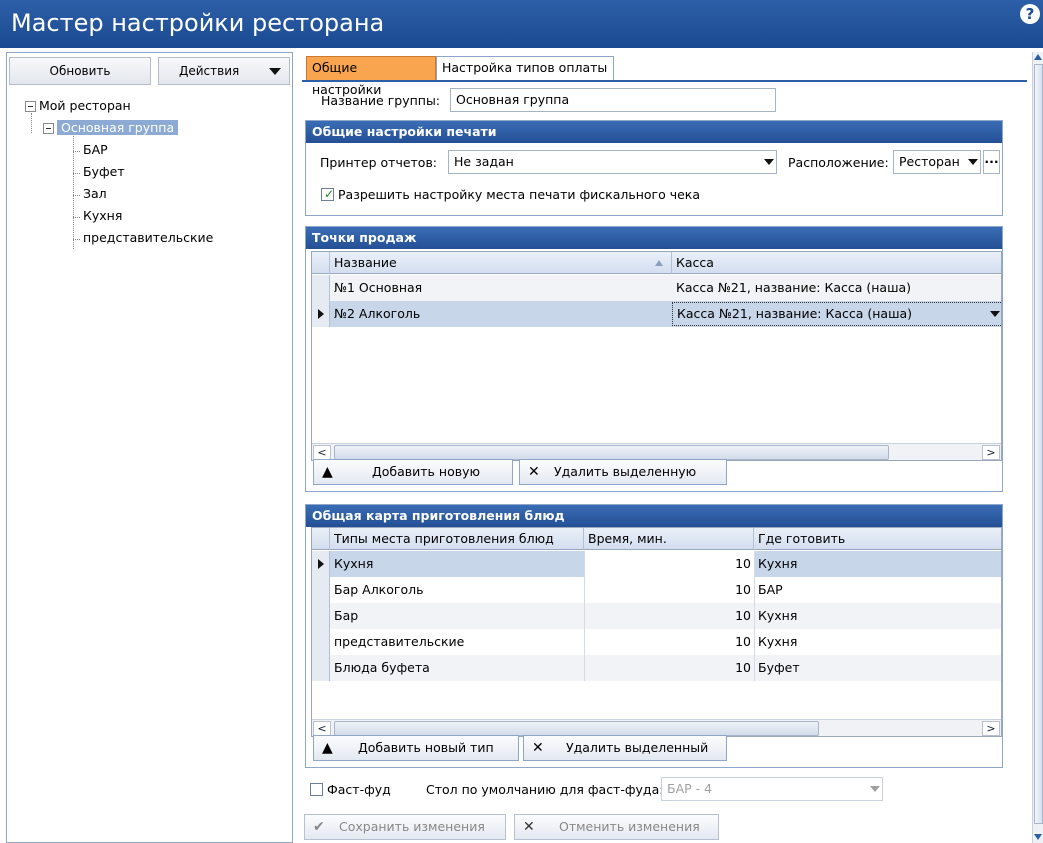 Image resolution: width=1043 pixels, height=843 pixels. I want to click on table-row: Бар Алкоголь 10 БАР, so click(656, 590).